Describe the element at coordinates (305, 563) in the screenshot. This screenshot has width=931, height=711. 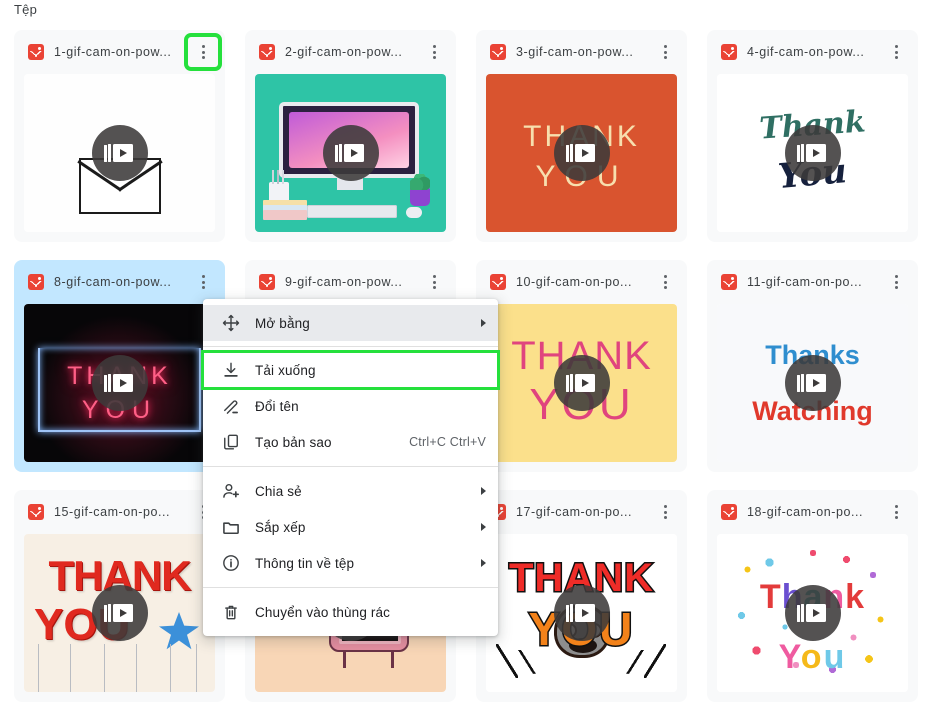
I see `menu-item-label: Thông tin về tệp` at that location.